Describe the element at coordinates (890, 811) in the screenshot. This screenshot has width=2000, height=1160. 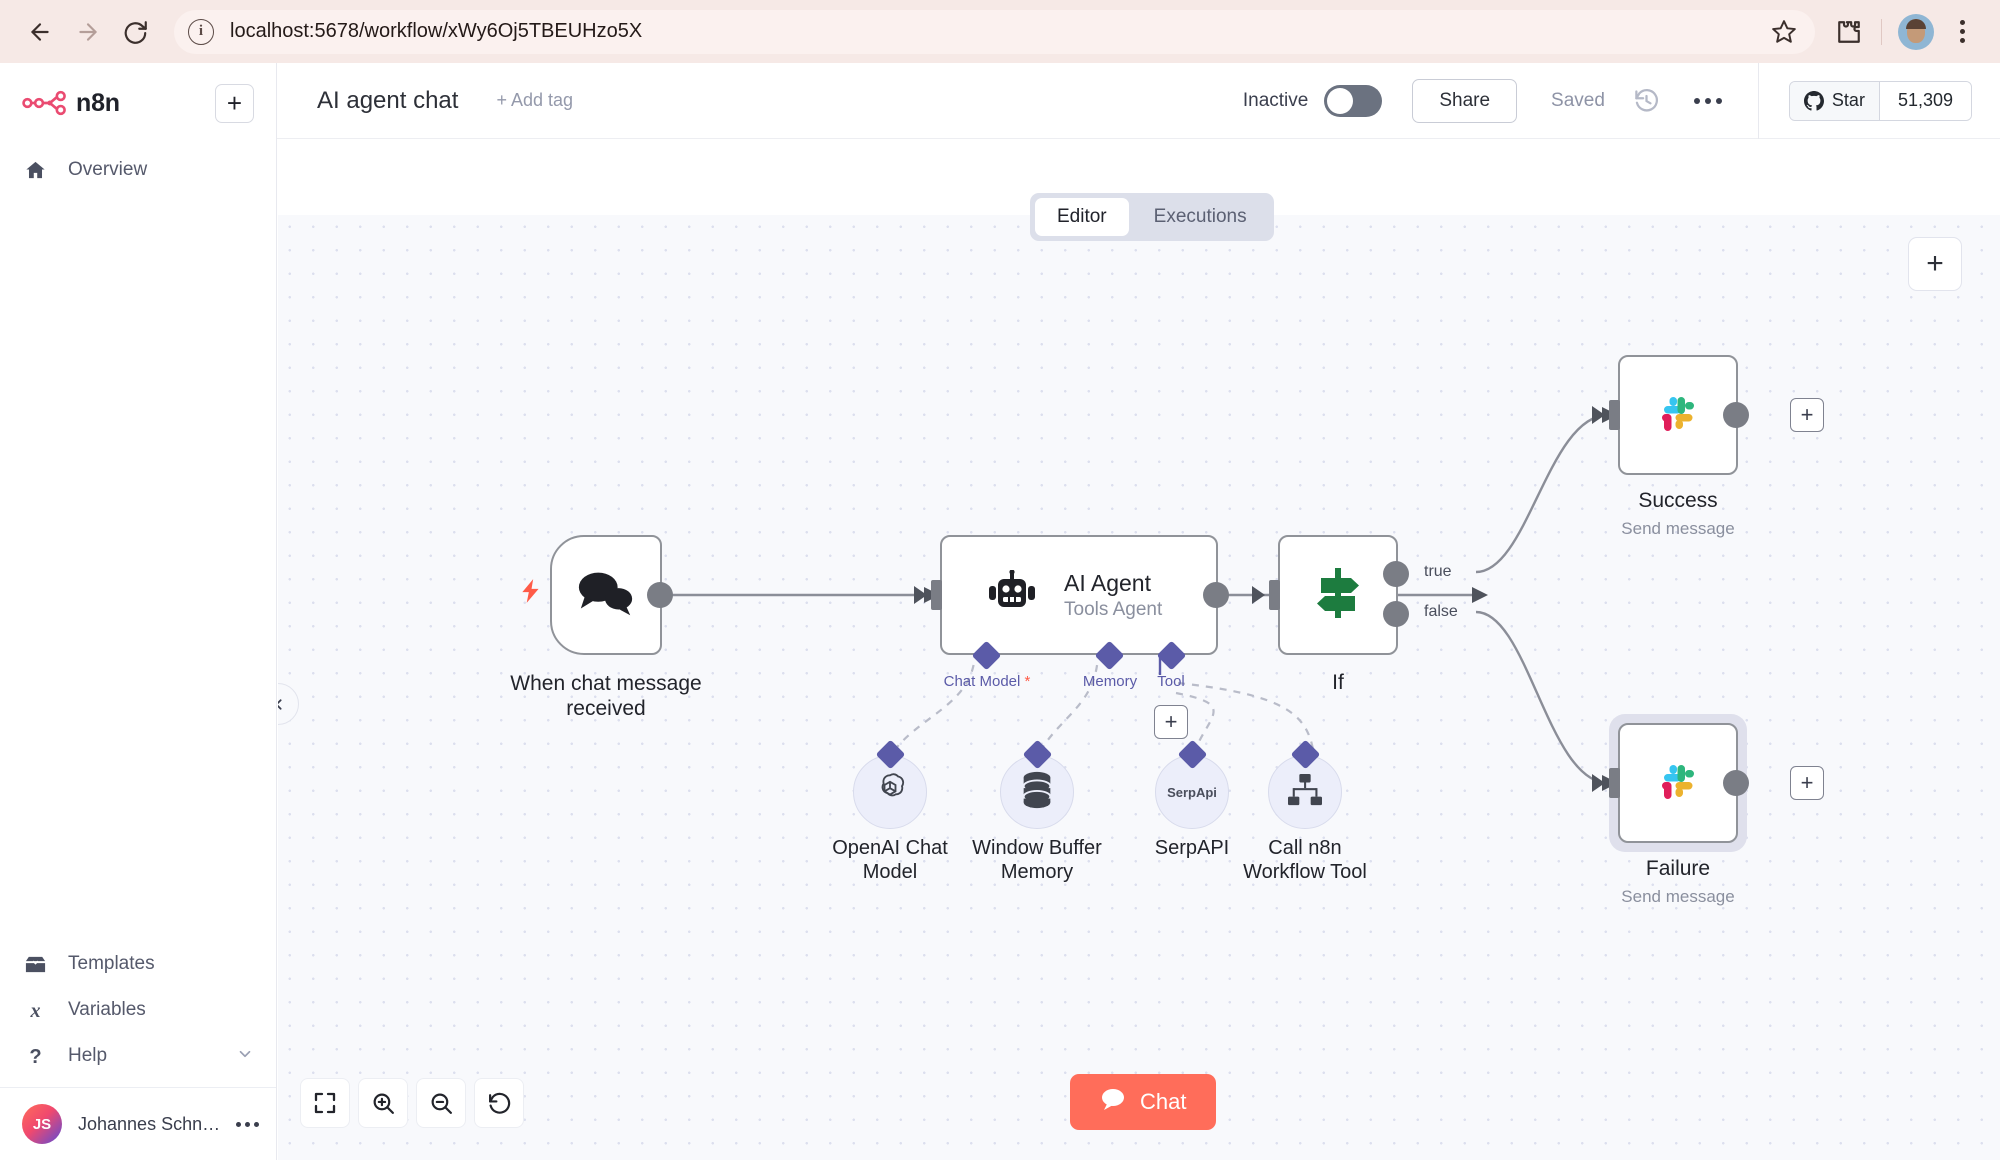
I see `subnode-openai-chat-model: OpenAI Chat Model` at that location.